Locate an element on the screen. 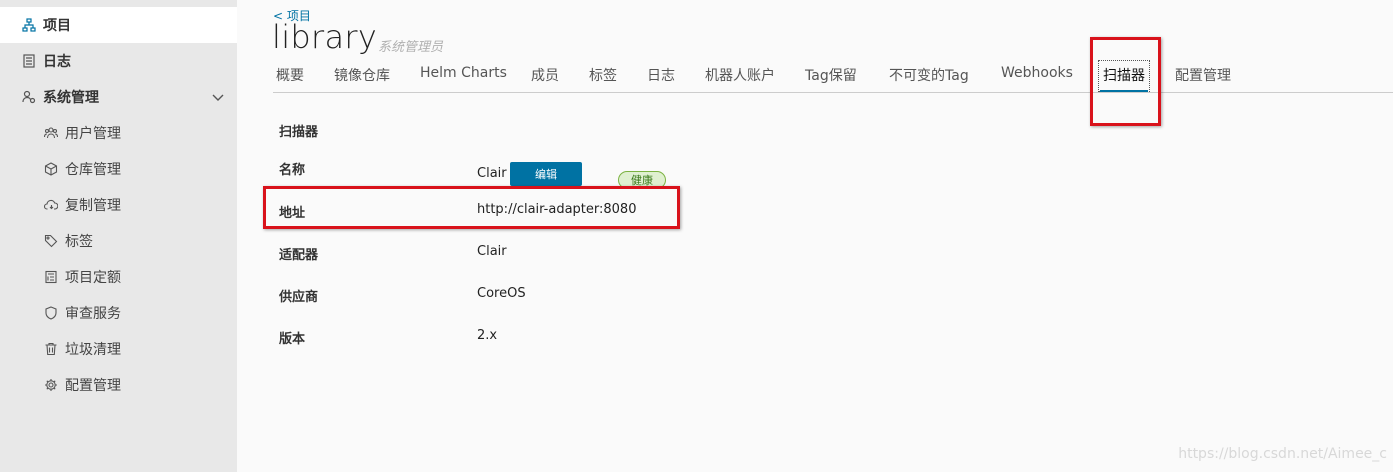  watermark: https://blog.csdn.net/Aimee_c is located at coordinates (1282, 454).